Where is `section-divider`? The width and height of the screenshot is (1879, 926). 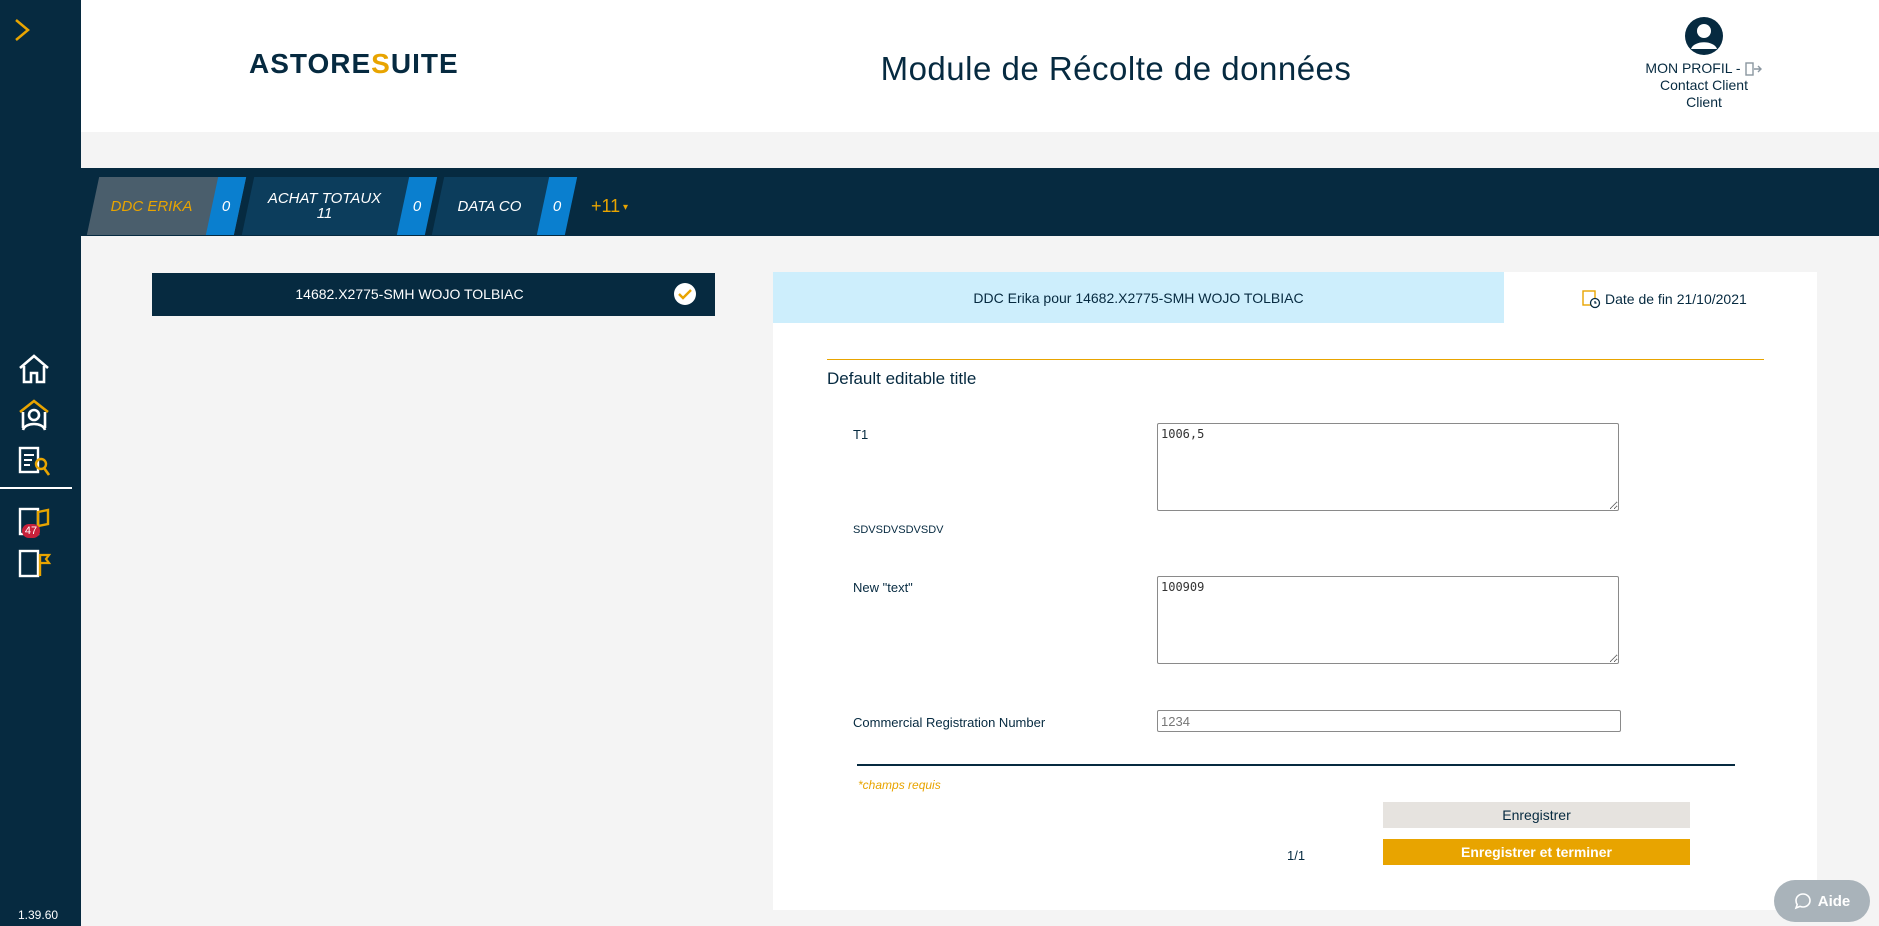
section-divider is located at coordinates (1295, 359).